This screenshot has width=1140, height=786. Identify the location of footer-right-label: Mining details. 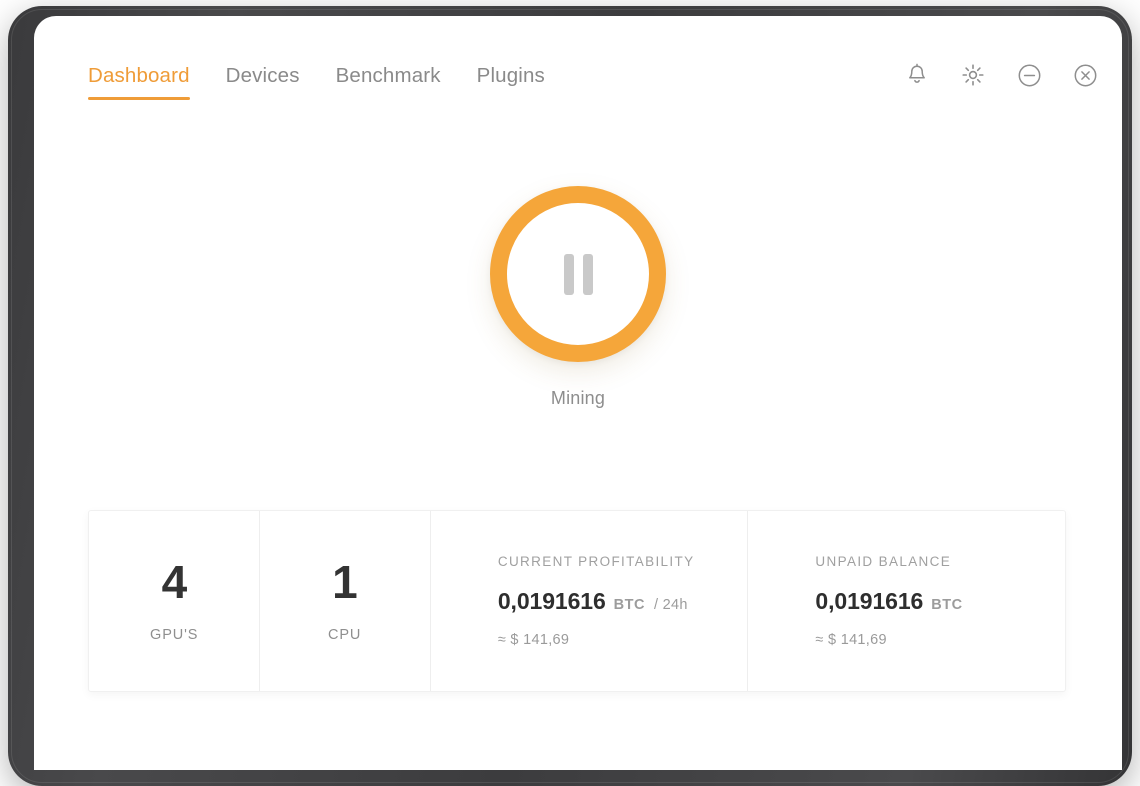
(1011, 769).